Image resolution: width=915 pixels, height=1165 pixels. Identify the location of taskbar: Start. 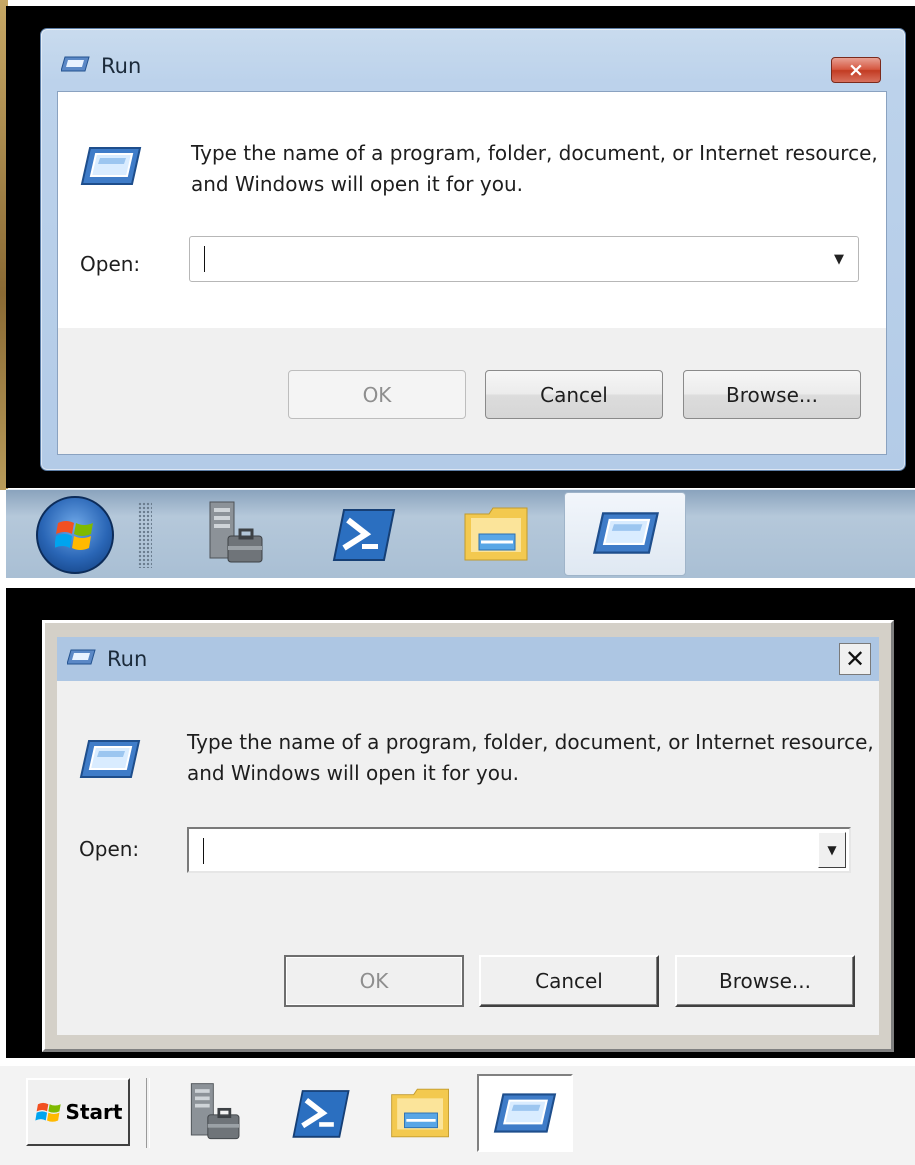
(457, 1114).